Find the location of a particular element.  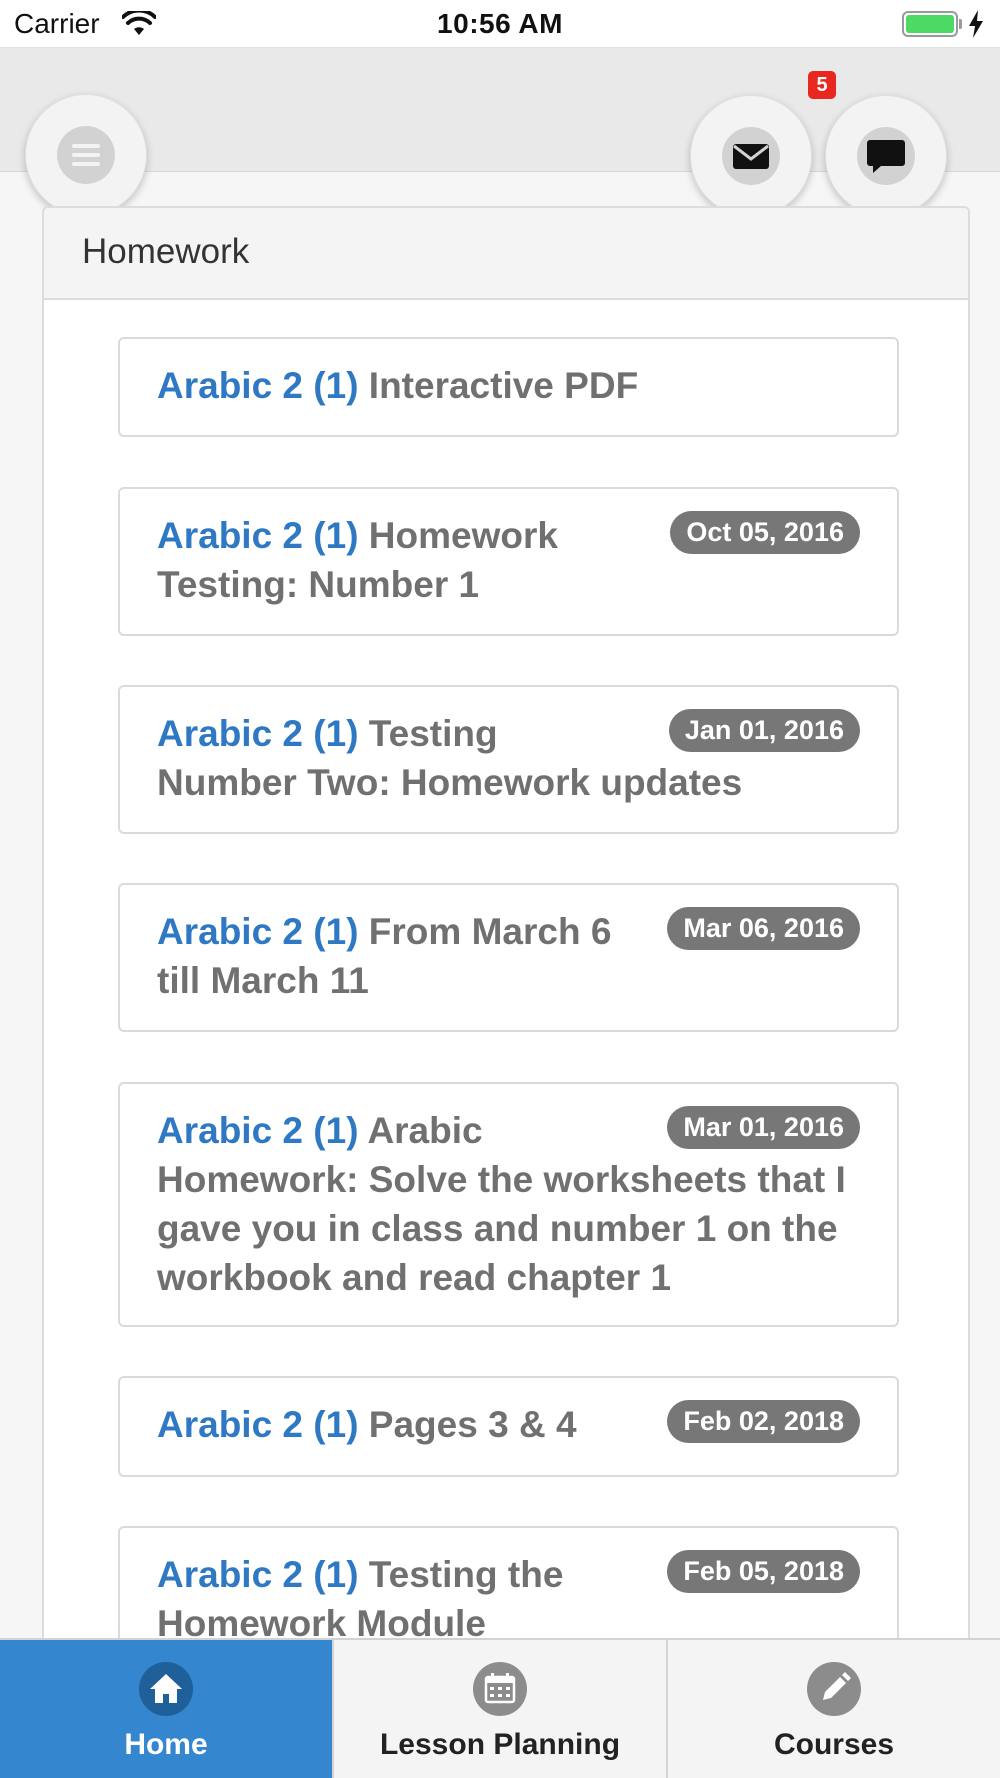

clock: 10:56 AM is located at coordinates (500, 23).